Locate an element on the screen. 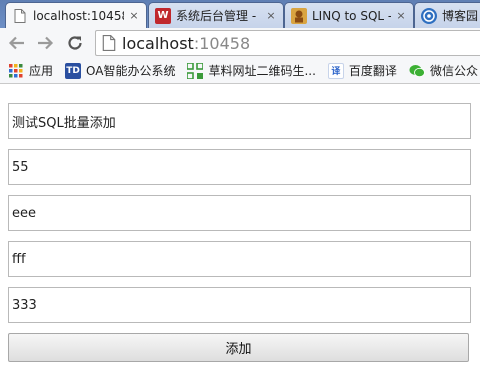 This screenshot has width=480, height=382. browser-toolbar: localhost:10458 is located at coordinates (240, 43).